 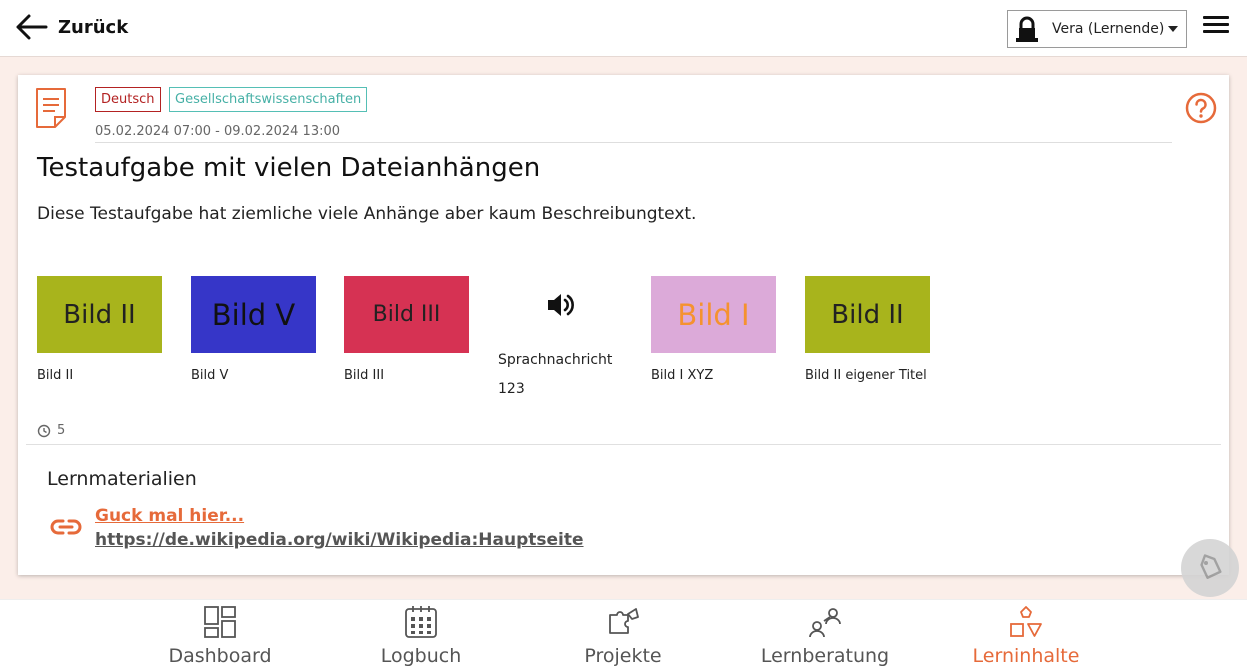 I want to click on nav-label: Logbuch, so click(x=421, y=656).